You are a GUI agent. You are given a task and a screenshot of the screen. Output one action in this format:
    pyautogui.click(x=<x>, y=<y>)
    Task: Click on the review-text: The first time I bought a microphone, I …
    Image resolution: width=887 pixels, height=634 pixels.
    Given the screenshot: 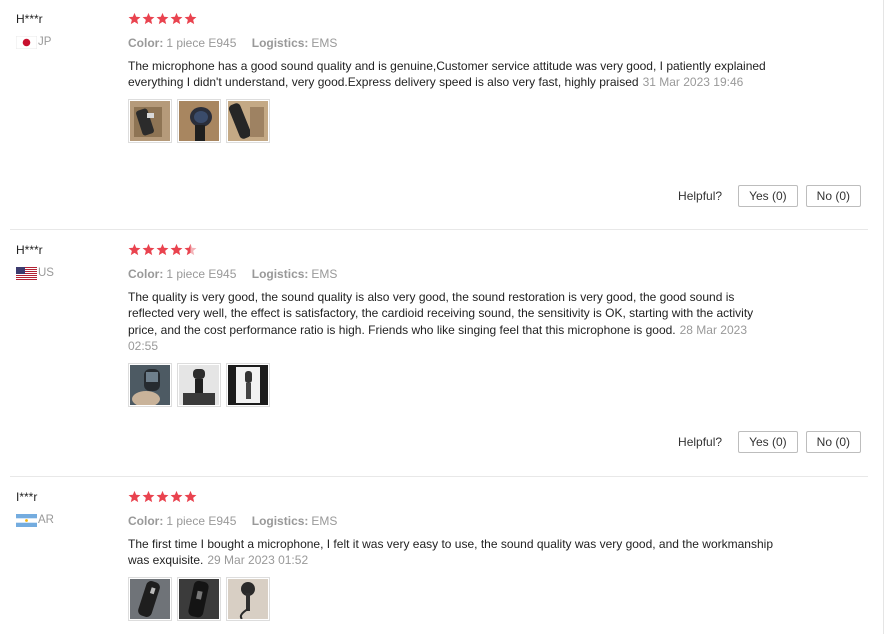 What is the action you would take?
    pyautogui.click(x=450, y=552)
    